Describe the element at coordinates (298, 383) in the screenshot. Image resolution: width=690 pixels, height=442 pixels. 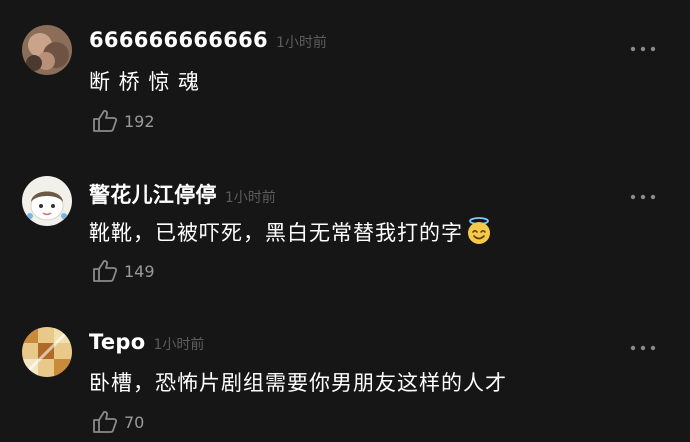
I see `comment-text: 卧槽，恐怖片剧组需要你男朋友这样的人才` at that location.